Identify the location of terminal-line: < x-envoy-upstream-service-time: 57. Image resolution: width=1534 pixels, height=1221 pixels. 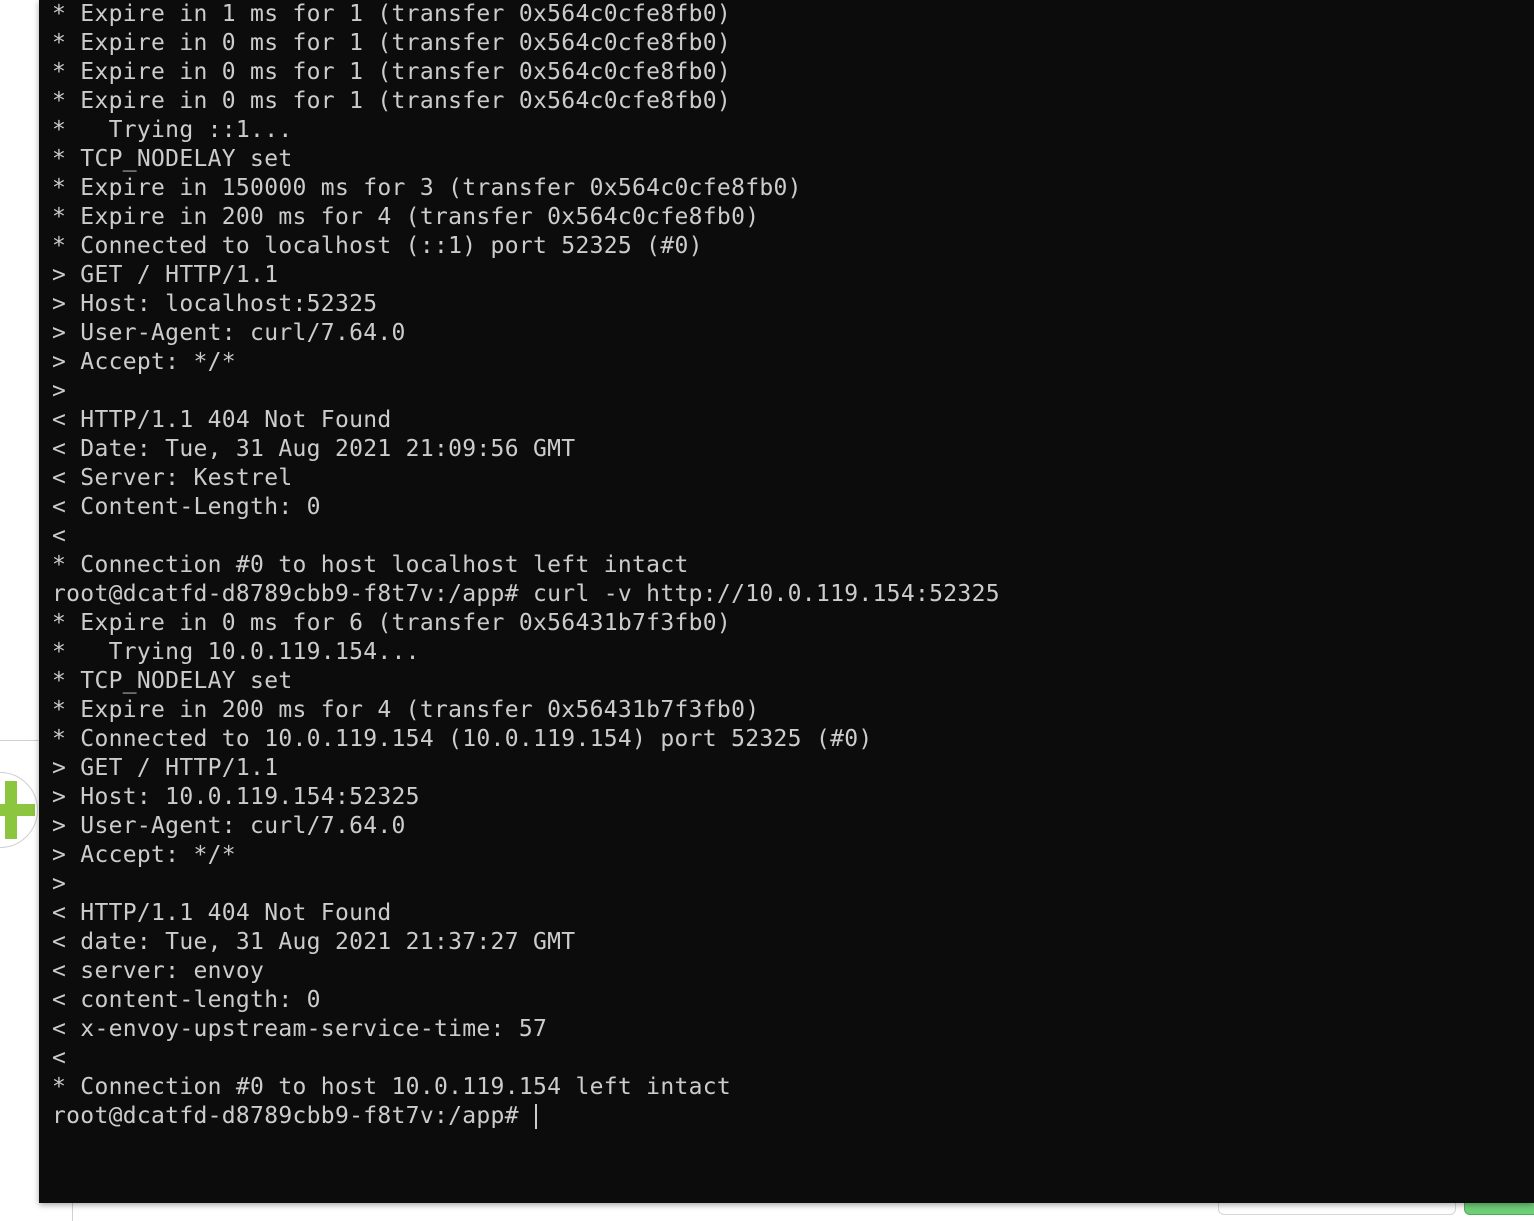
(300, 1029).